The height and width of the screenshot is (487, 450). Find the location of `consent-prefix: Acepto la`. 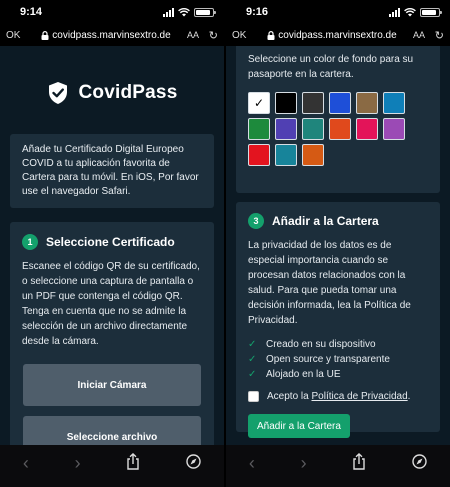

consent-prefix: Acepto la is located at coordinates (289, 396).